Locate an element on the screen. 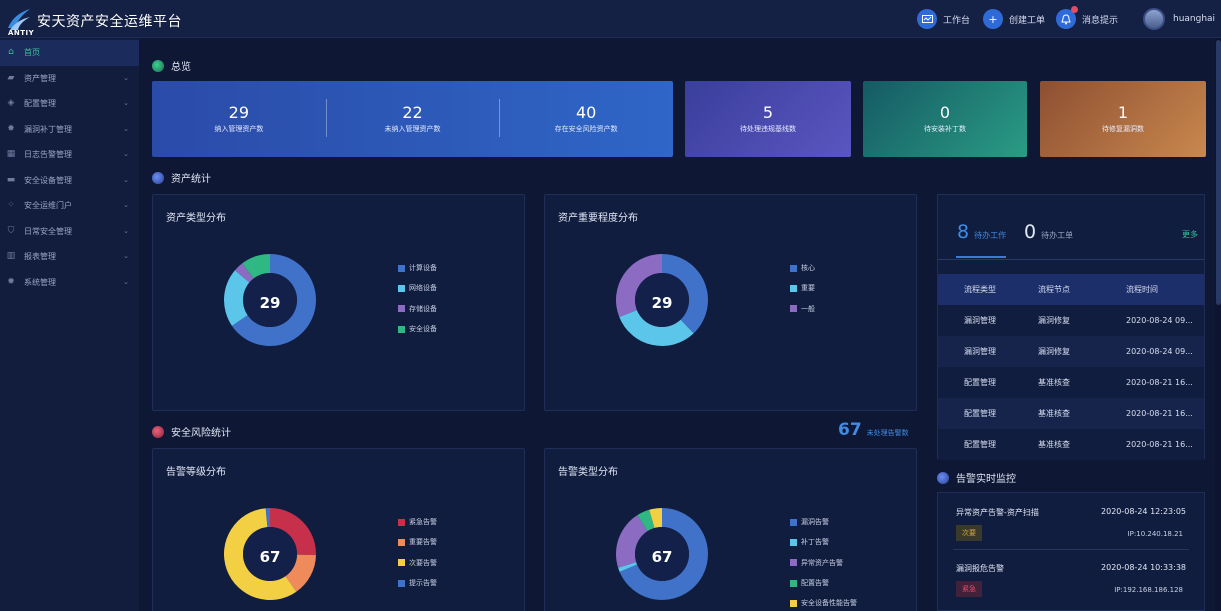 Image resolution: width=1221 pixels, height=611 pixels. legend-item: 提示告警 is located at coordinates (417, 583).